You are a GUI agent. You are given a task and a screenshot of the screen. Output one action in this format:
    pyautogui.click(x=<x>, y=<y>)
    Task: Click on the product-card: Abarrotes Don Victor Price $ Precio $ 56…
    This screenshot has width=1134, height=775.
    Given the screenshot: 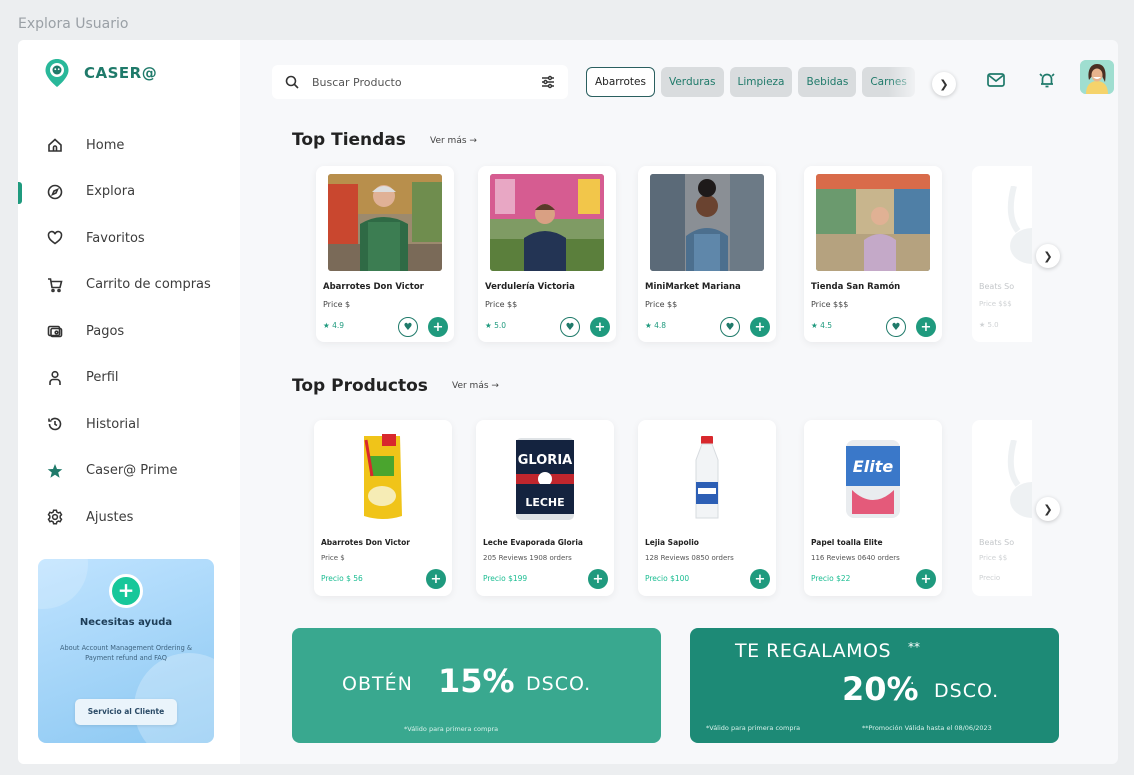 What is the action you would take?
    pyautogui.click(x=383, y=508)
    